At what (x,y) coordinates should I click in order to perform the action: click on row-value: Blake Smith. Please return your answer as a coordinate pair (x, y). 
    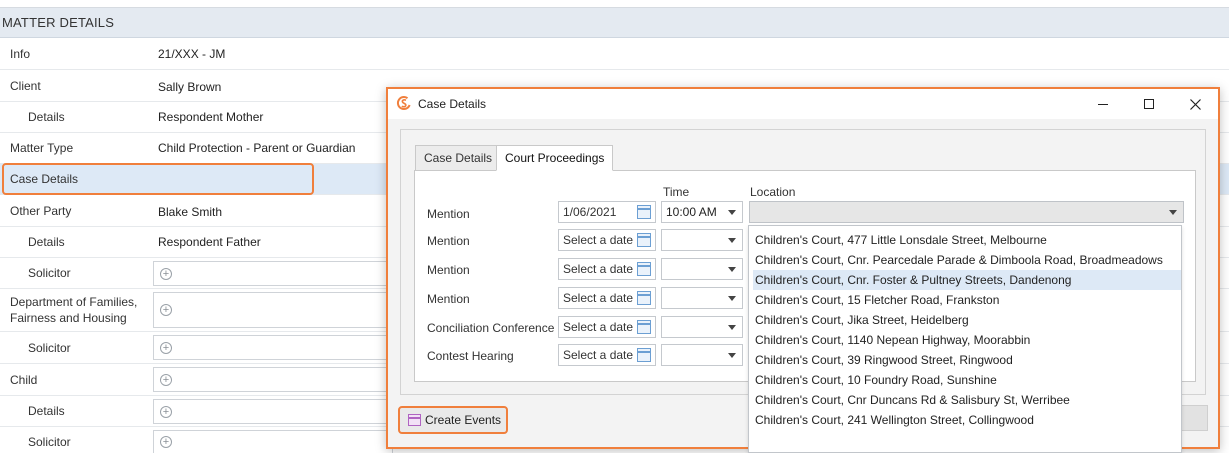
    Looking at the image, I should click on (190, 211).